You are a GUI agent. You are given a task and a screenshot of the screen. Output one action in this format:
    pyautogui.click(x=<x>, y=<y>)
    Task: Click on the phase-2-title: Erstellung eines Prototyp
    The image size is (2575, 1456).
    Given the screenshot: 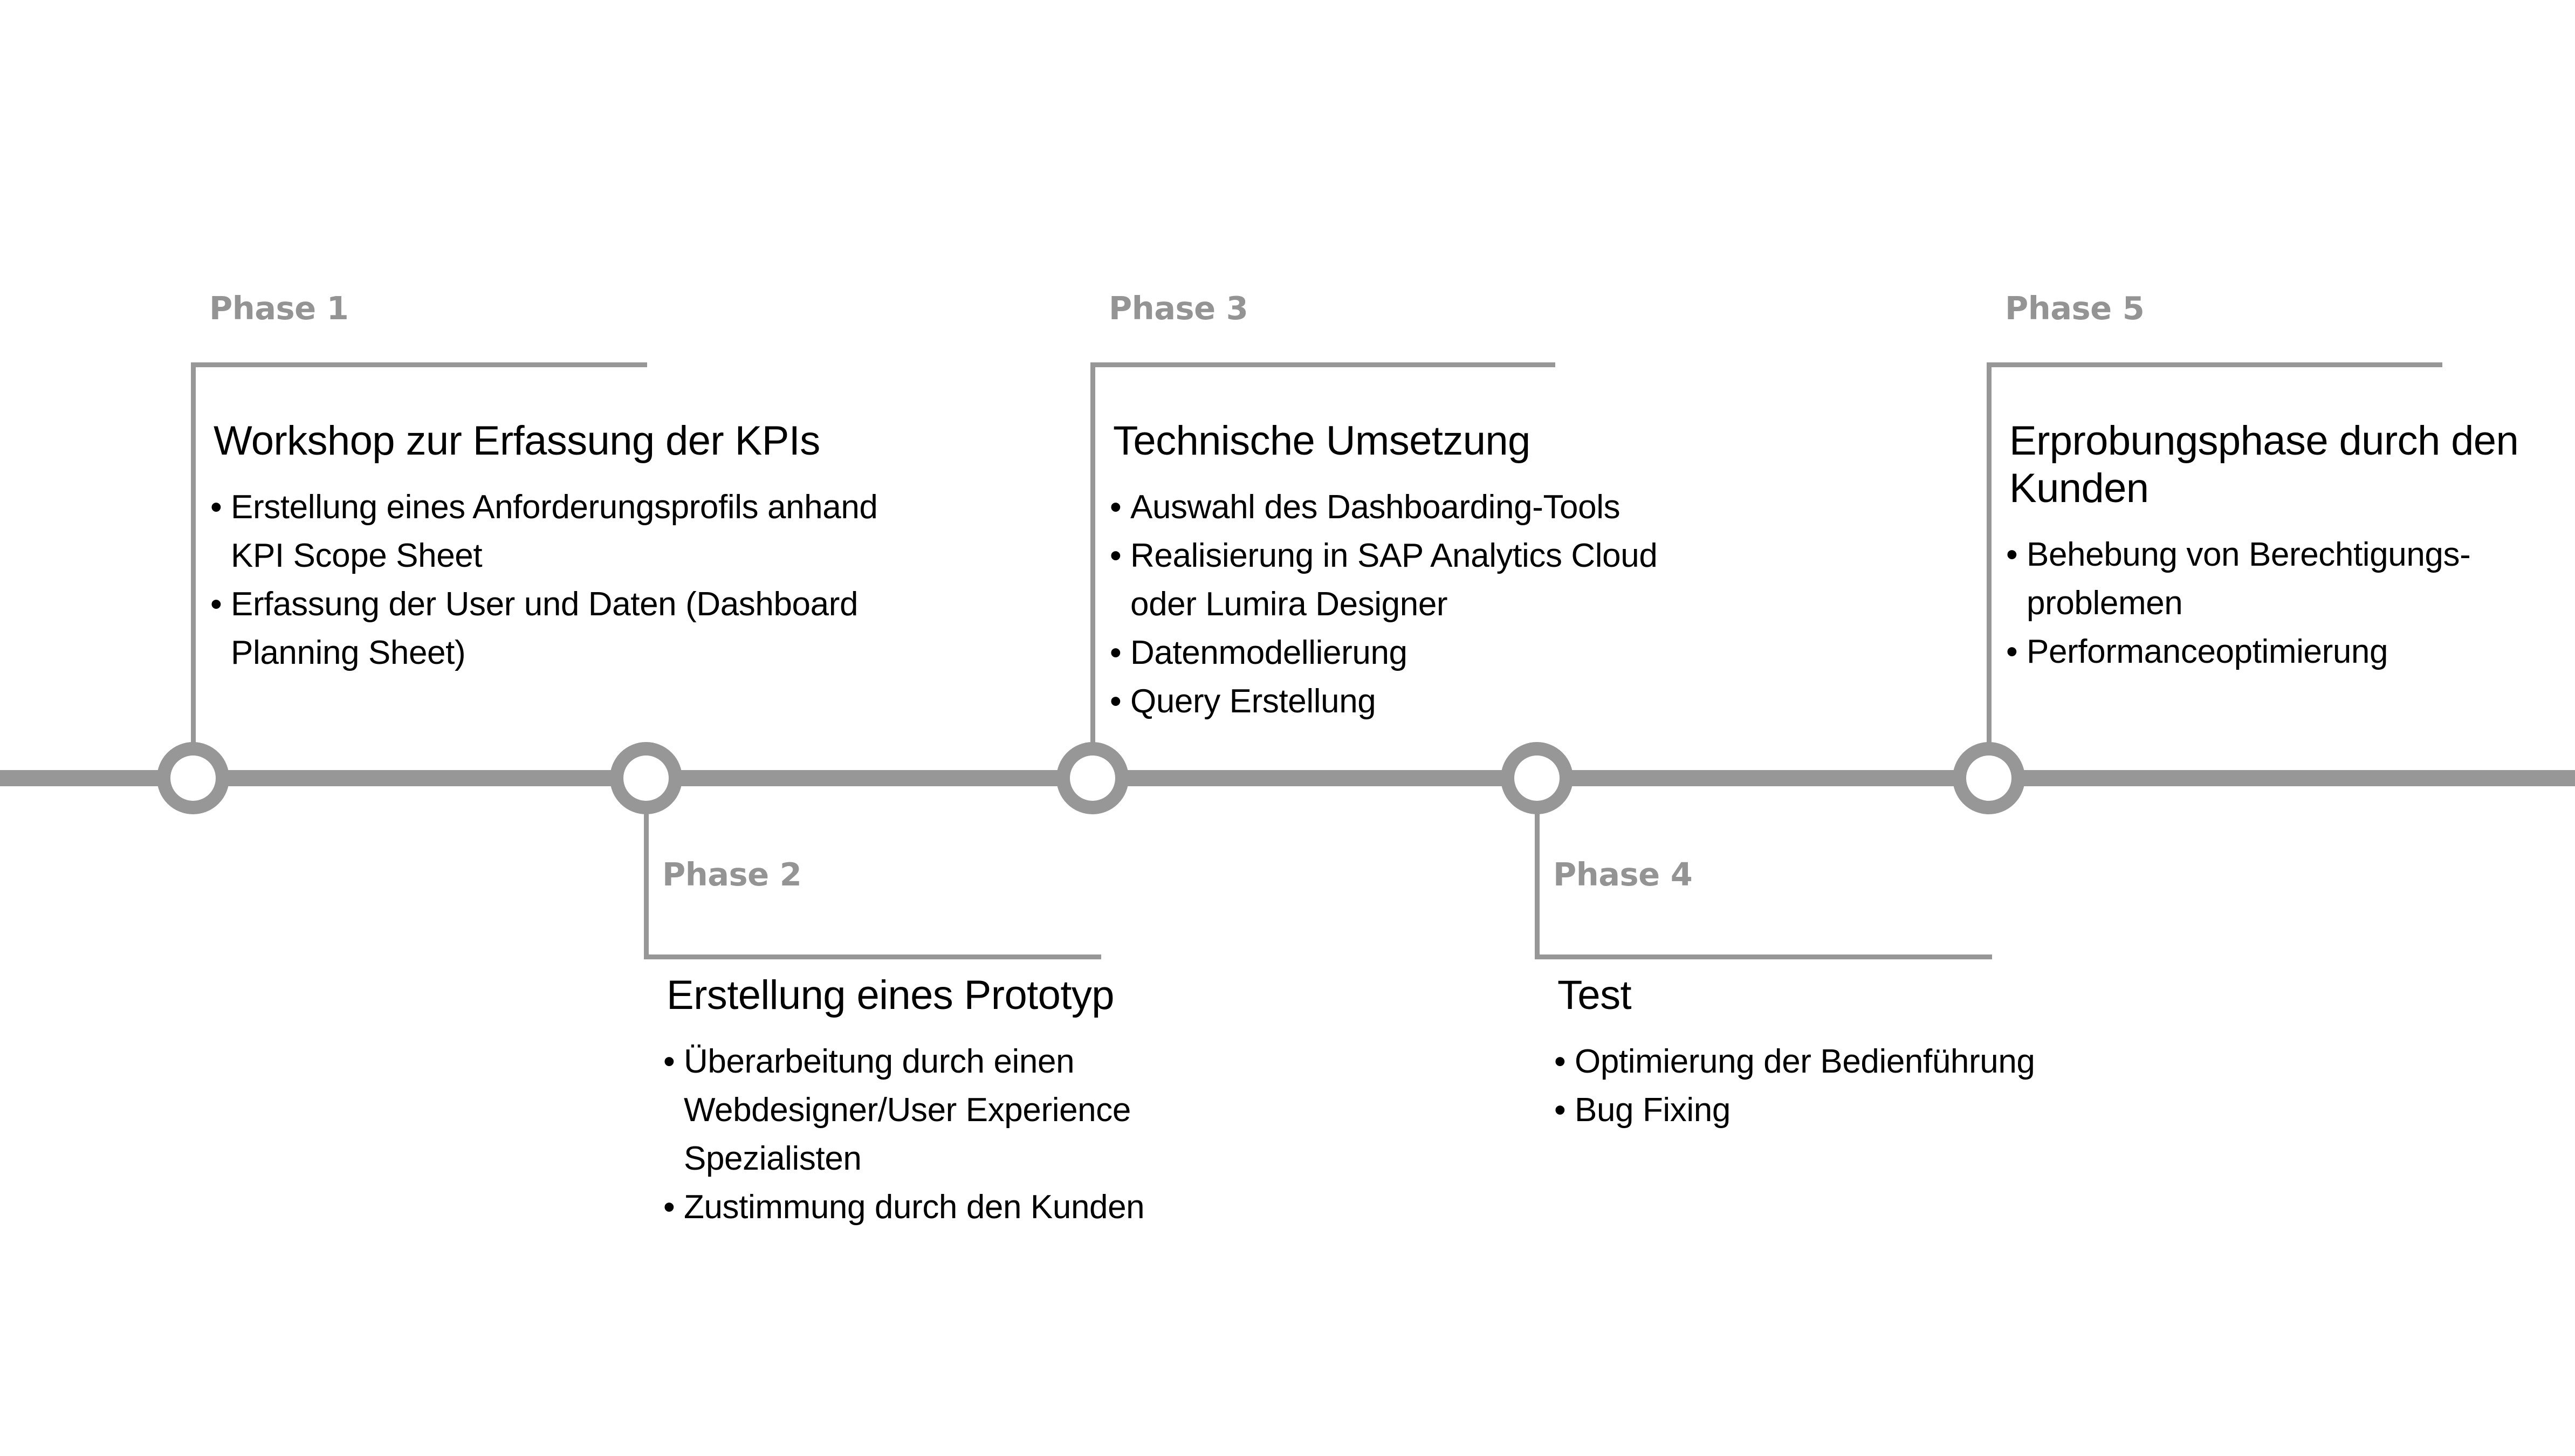 What is the action you would take?
    pyautogui.click(x=891, y=995)
    